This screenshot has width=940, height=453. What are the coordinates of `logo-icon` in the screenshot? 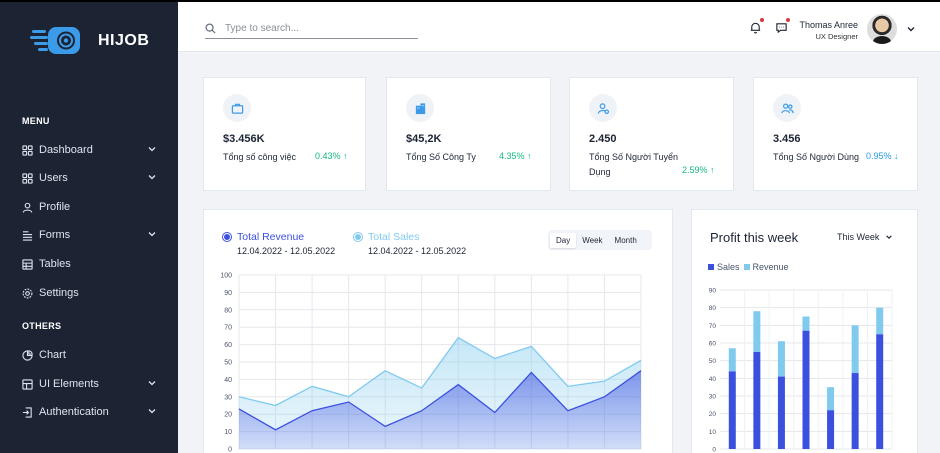 It's located at (55, 40).